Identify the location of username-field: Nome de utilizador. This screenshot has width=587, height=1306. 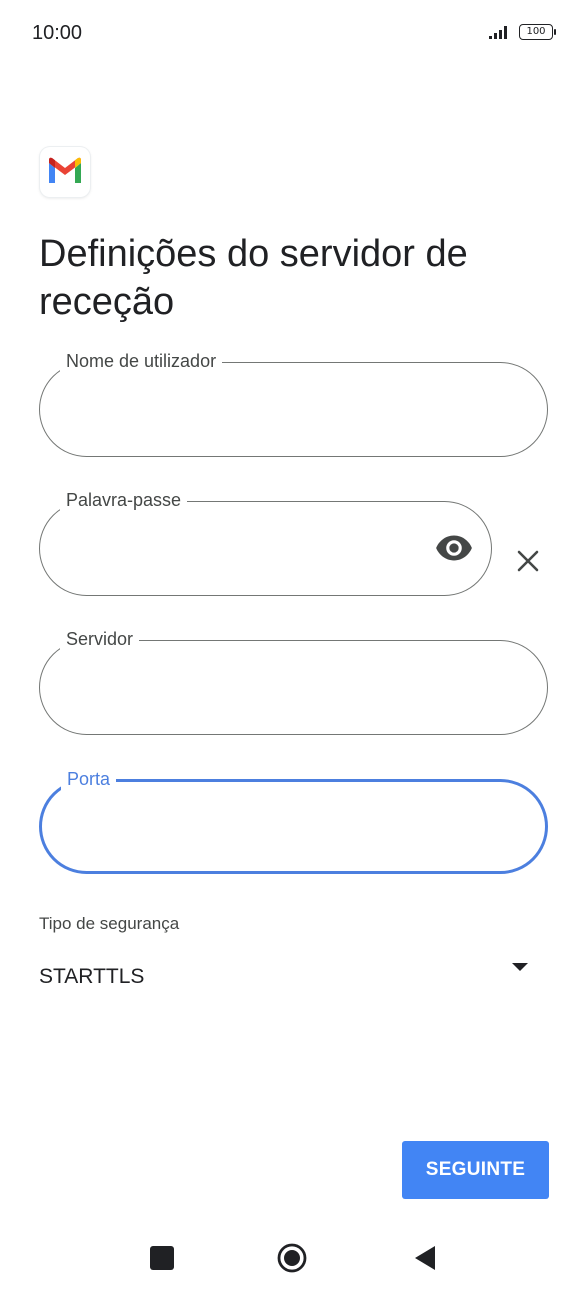
(293, 403).